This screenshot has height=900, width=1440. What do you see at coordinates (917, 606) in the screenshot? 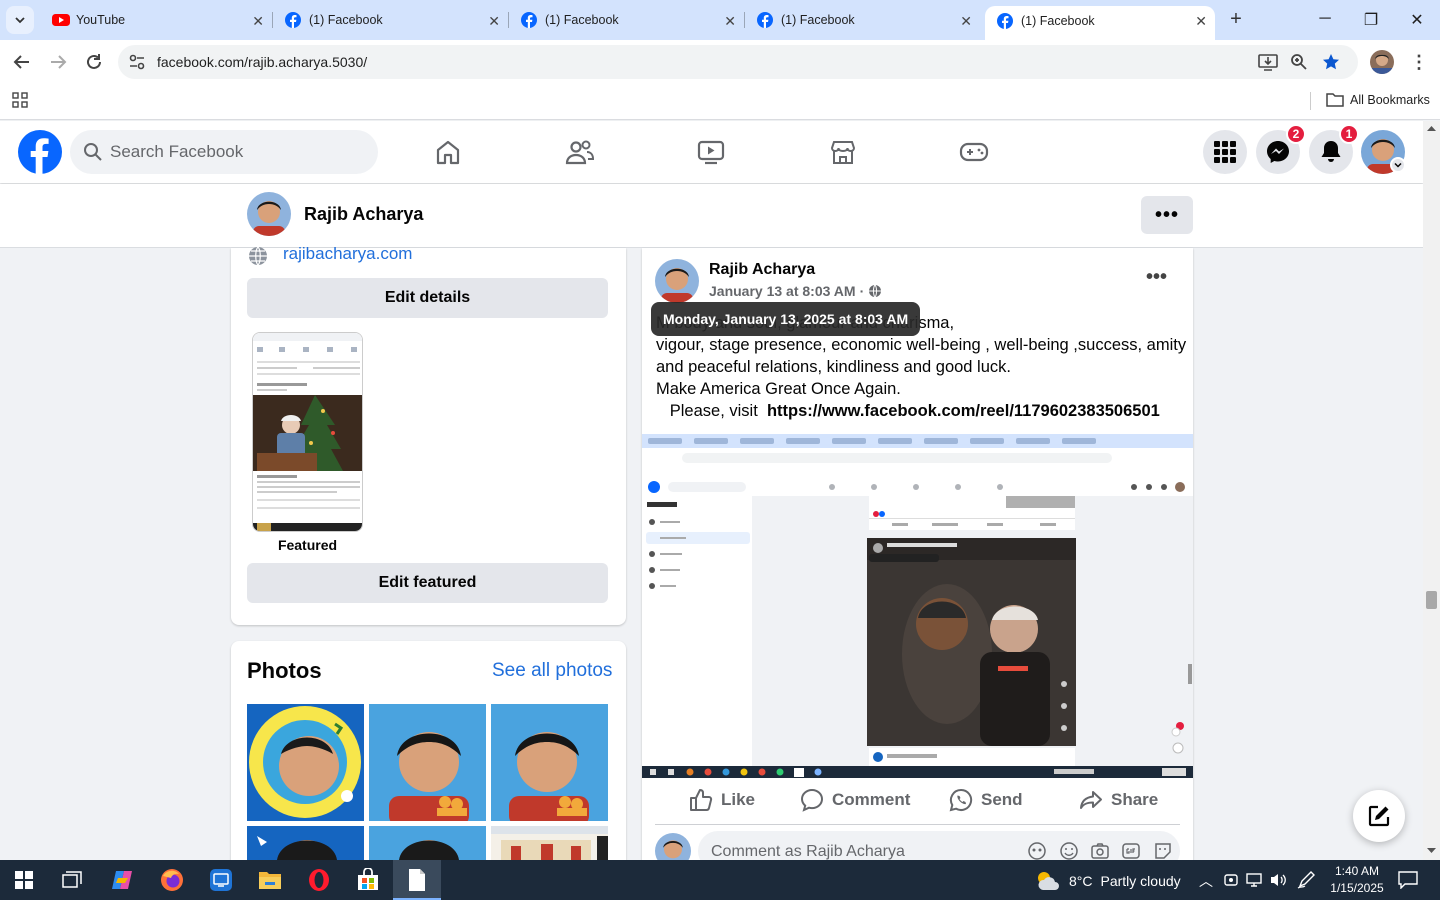
I see `post-image` at bounding box center [917, 606].